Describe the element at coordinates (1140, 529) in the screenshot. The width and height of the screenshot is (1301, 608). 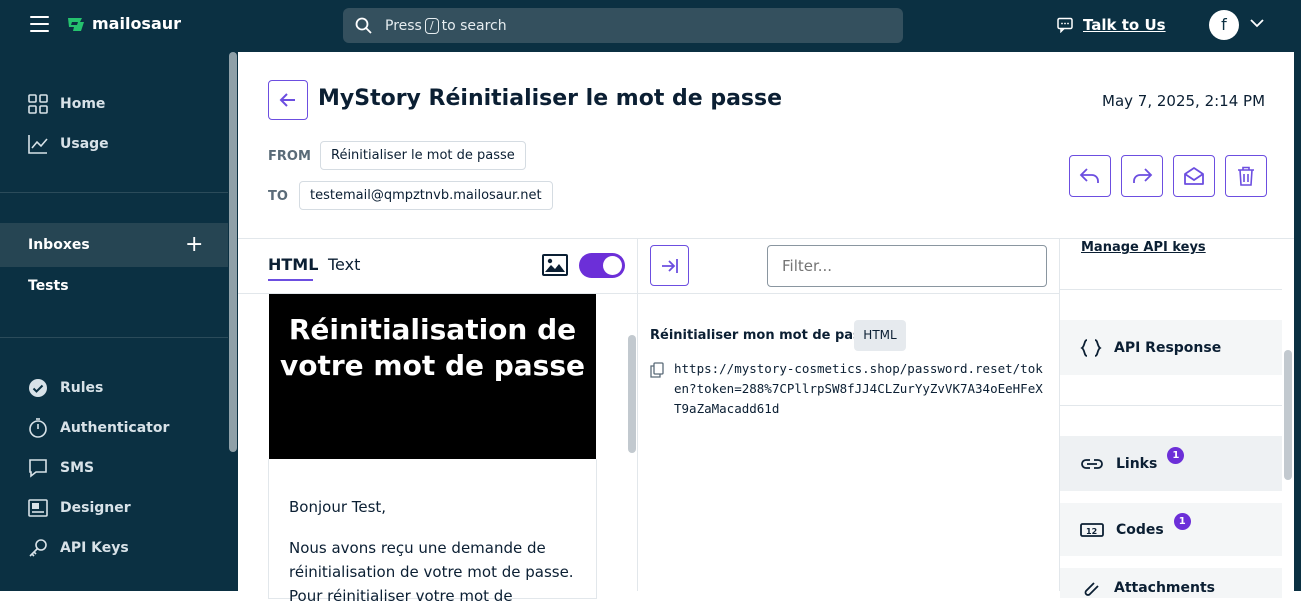
I see `codes-label: Codes` at that location.